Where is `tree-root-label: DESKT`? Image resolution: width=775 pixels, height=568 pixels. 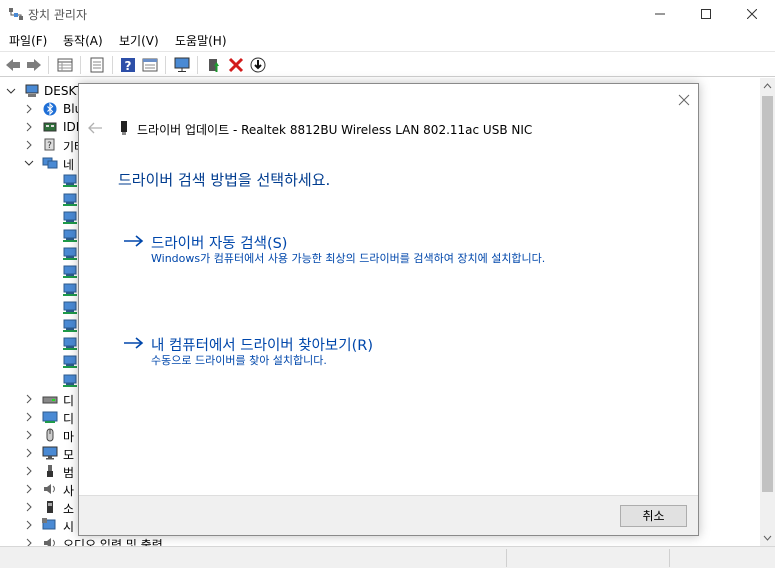
tree-root-label: DESKT is located at coordinates (63, 91).